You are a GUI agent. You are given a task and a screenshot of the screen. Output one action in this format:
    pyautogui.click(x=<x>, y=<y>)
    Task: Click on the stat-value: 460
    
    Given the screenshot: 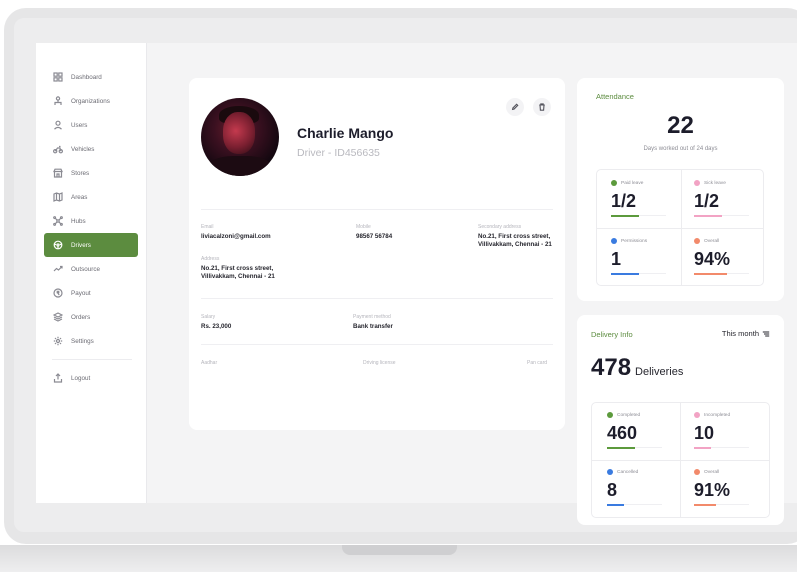 What is the action you would take?
    pyautogui.click(x=622, y=433)
    